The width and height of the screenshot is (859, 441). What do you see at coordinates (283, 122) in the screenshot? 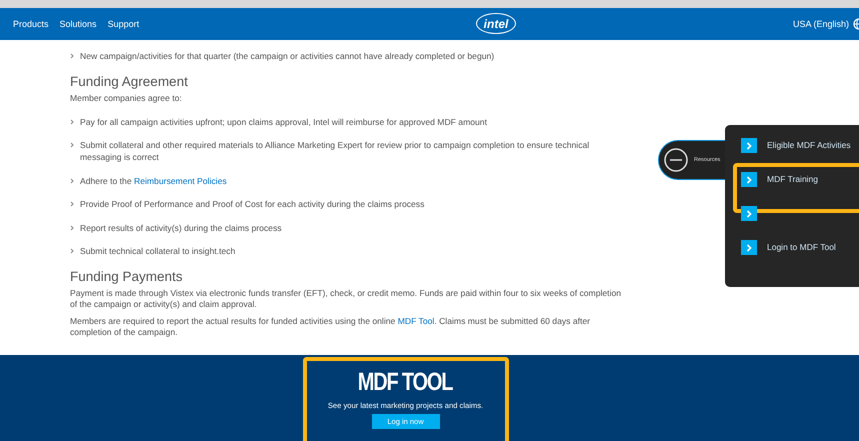
I see `list-item-text: Pay for all campaign activities upfront; upon claims approval, Intel will reimburse for approved MDF amount` at bounding box center [283, 122].